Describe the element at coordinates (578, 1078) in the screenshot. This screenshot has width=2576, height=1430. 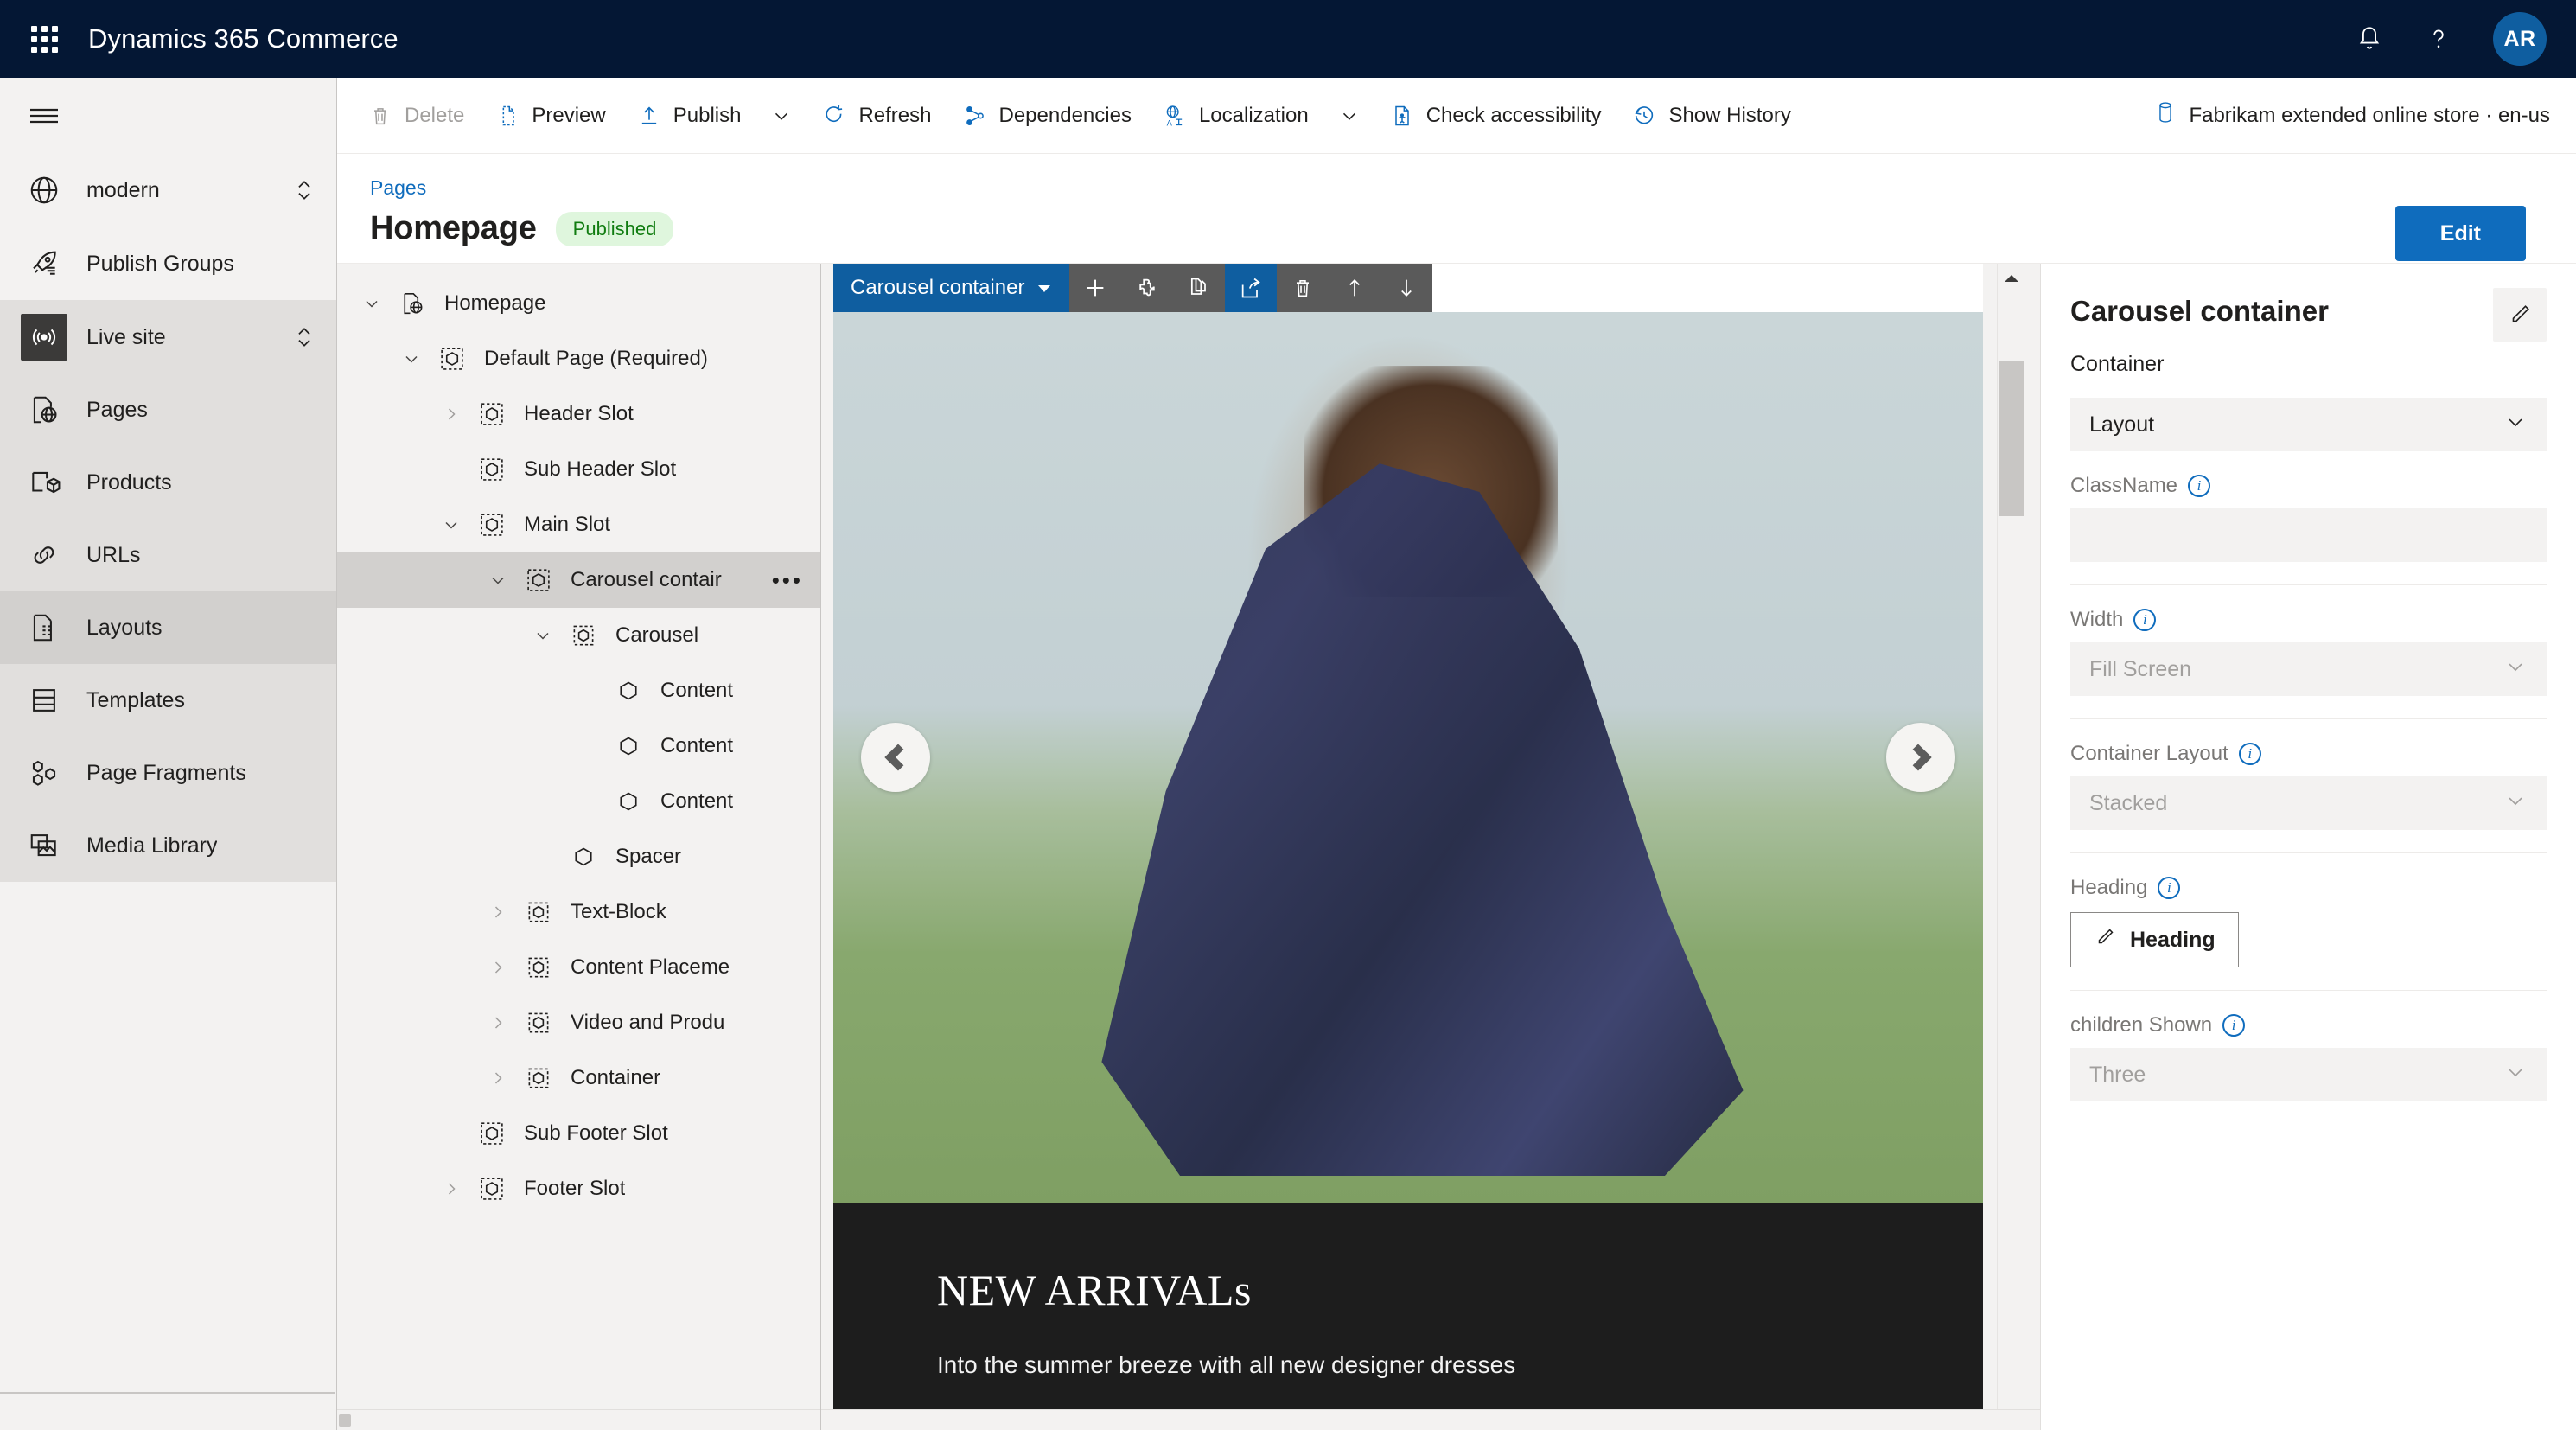
I see `tree-node-container: Container` at that location.